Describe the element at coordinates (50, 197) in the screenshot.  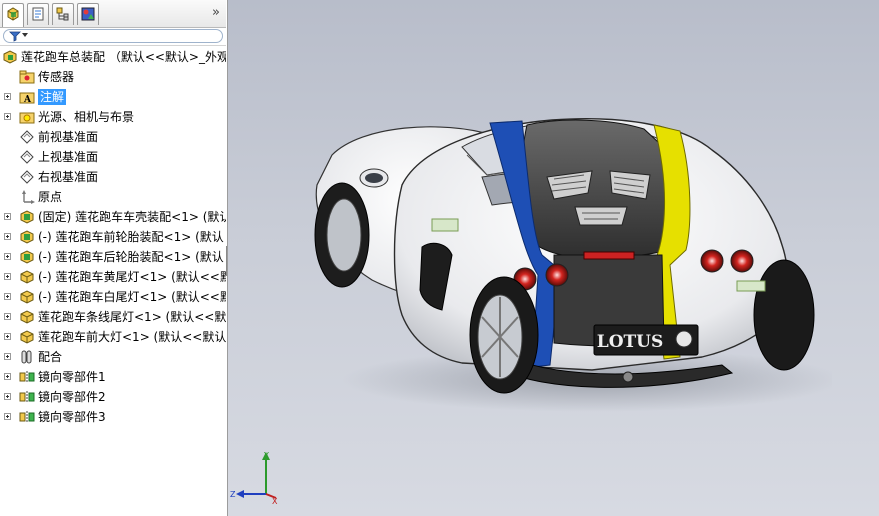
I see `tree-item-label: 原点` at that location.